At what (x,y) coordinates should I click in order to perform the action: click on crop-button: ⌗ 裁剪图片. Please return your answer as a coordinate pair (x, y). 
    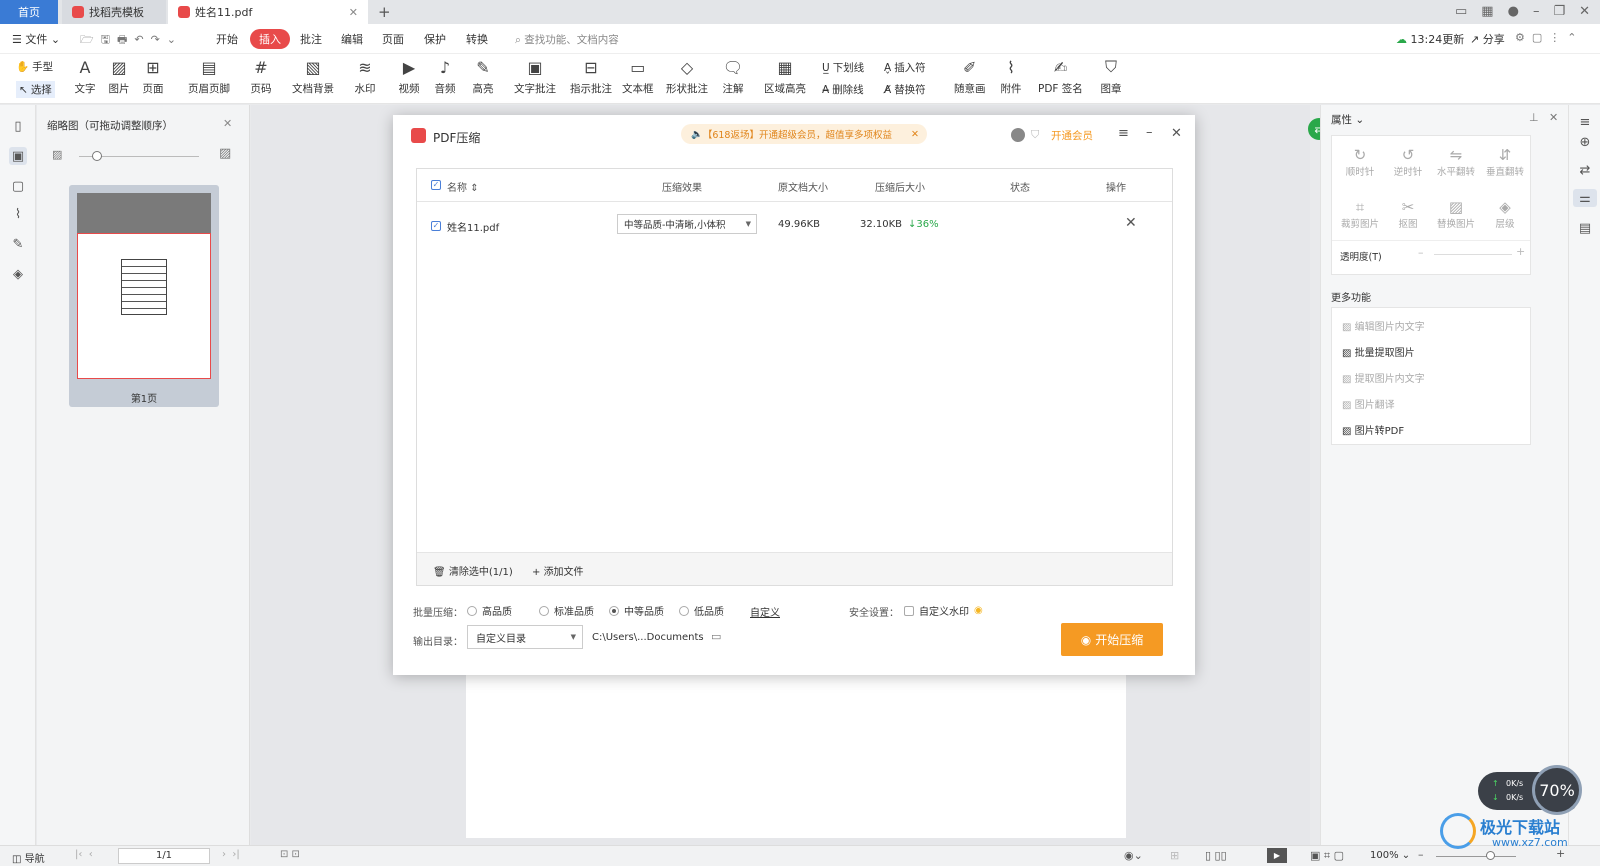
    Looking at the image, I should click on (1360, 214).